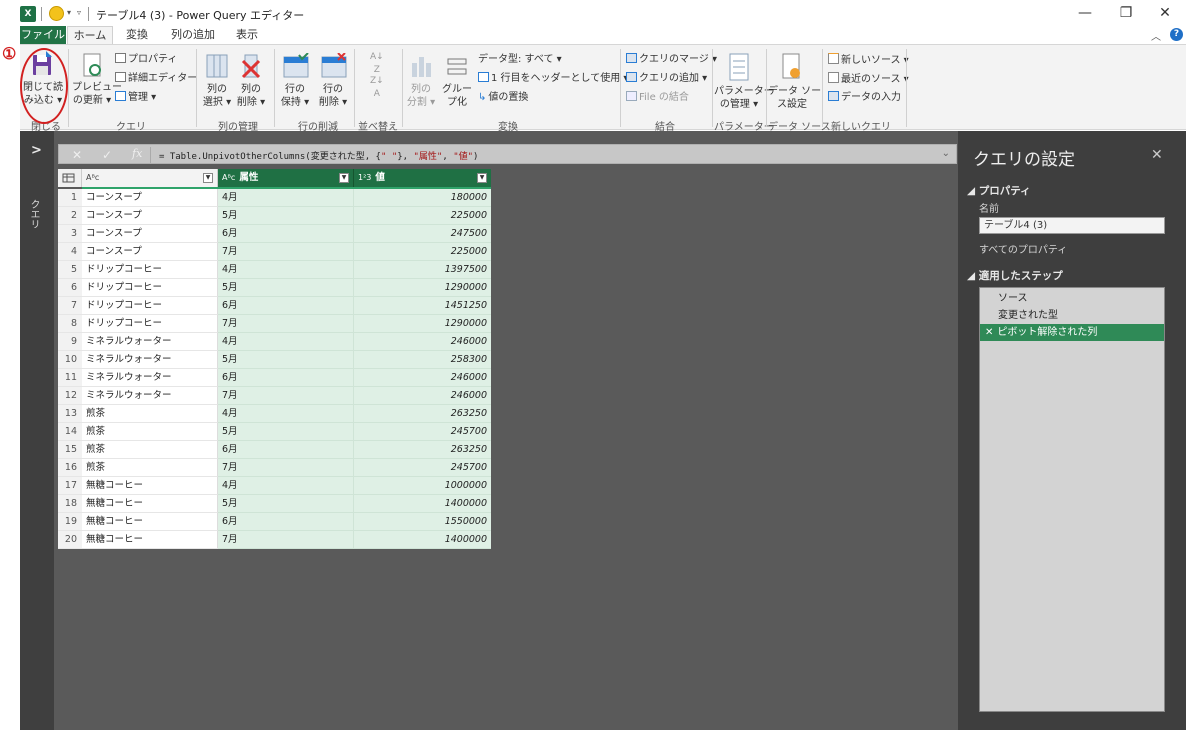  What do you see at coordinates (70, 450) in the screenshot?
I see `row-number: 15` at bounding box center [70, 450].